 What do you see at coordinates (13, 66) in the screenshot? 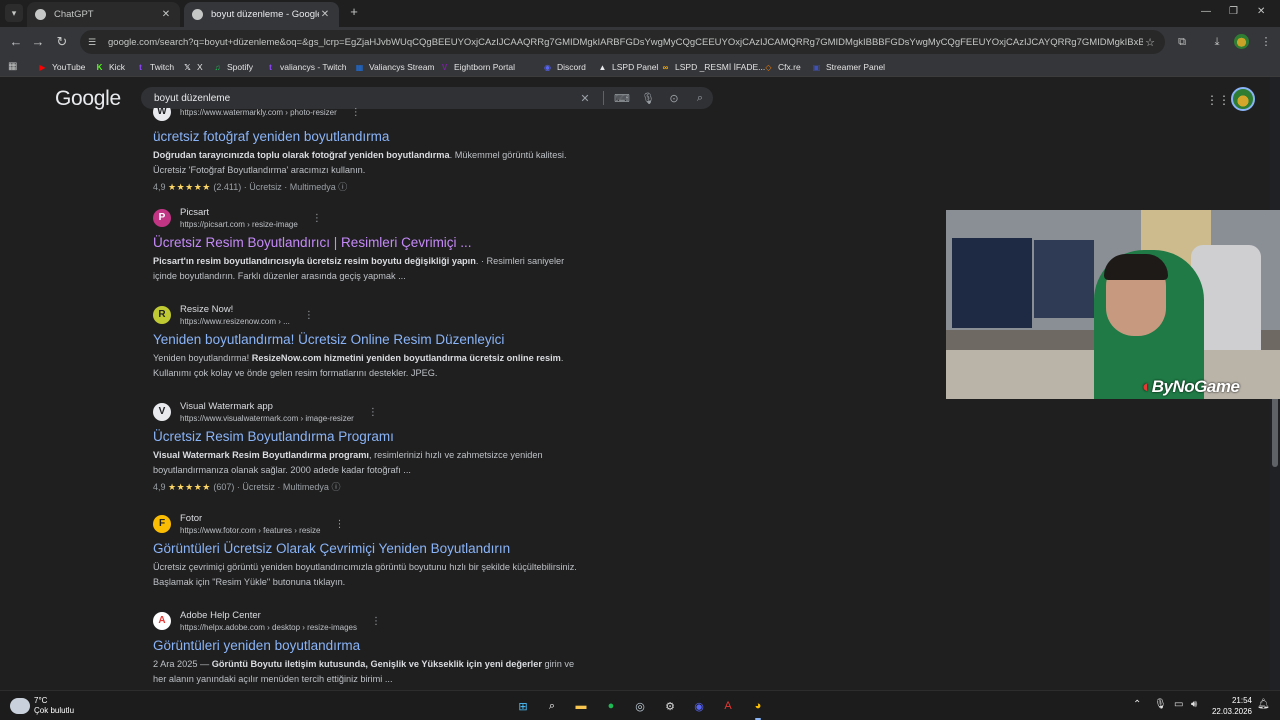
I see `apps-grid-icon: ▦` at bounding box center [13, 66].